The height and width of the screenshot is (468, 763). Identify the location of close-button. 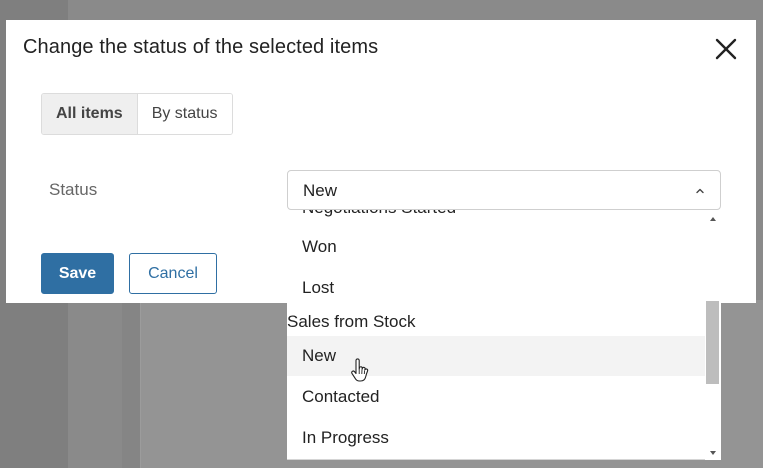
(726, 49).